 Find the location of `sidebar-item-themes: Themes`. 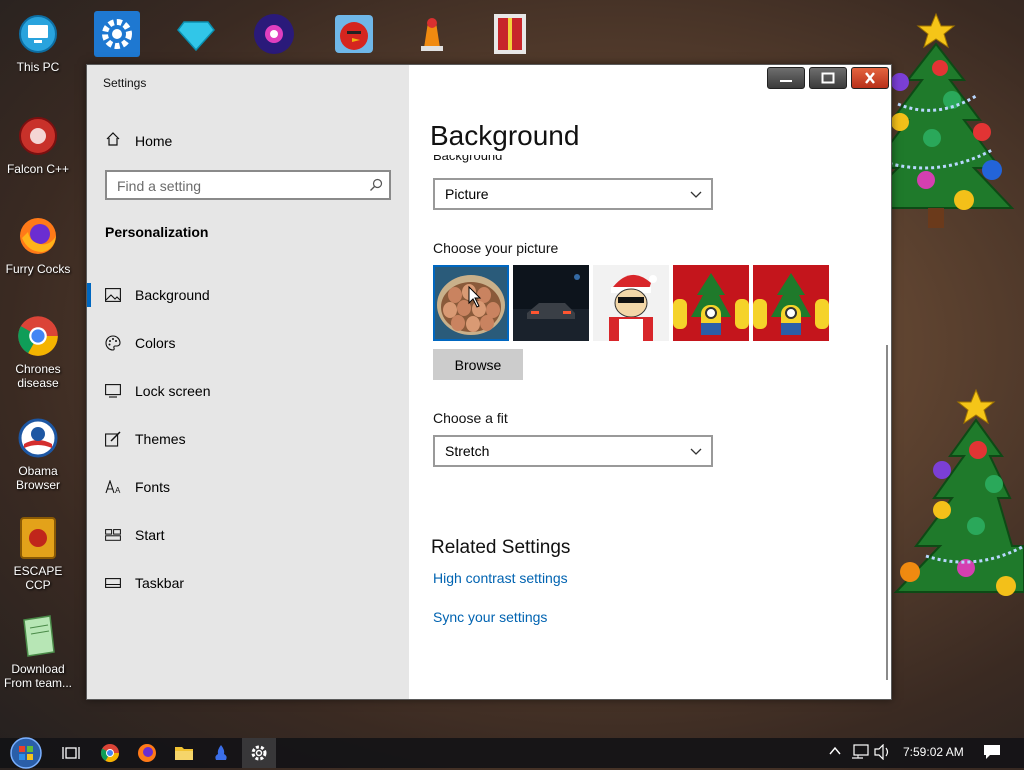

sidebar-item-themes: Themes is located at coordinates (248, 439).